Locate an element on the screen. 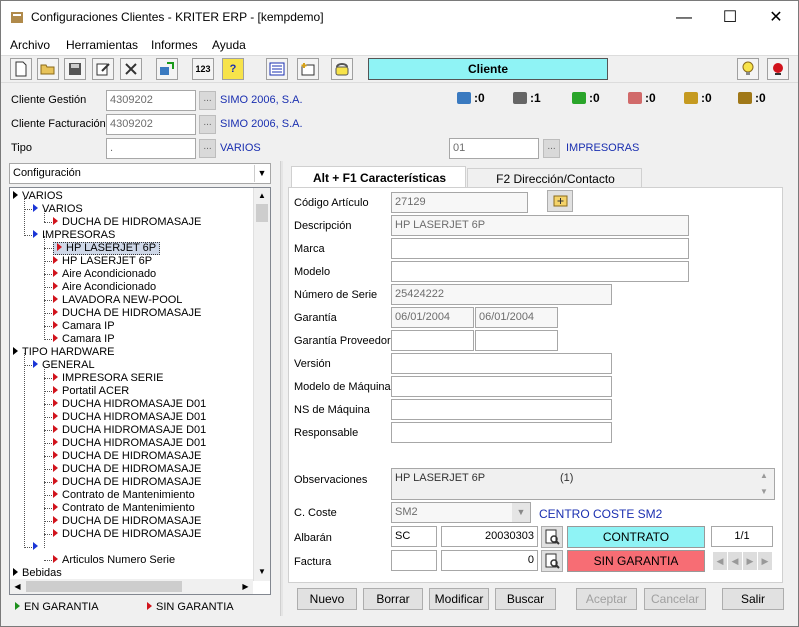  tree-item: LAVADORA NEW-POOL is located at coordinates (117, 300).